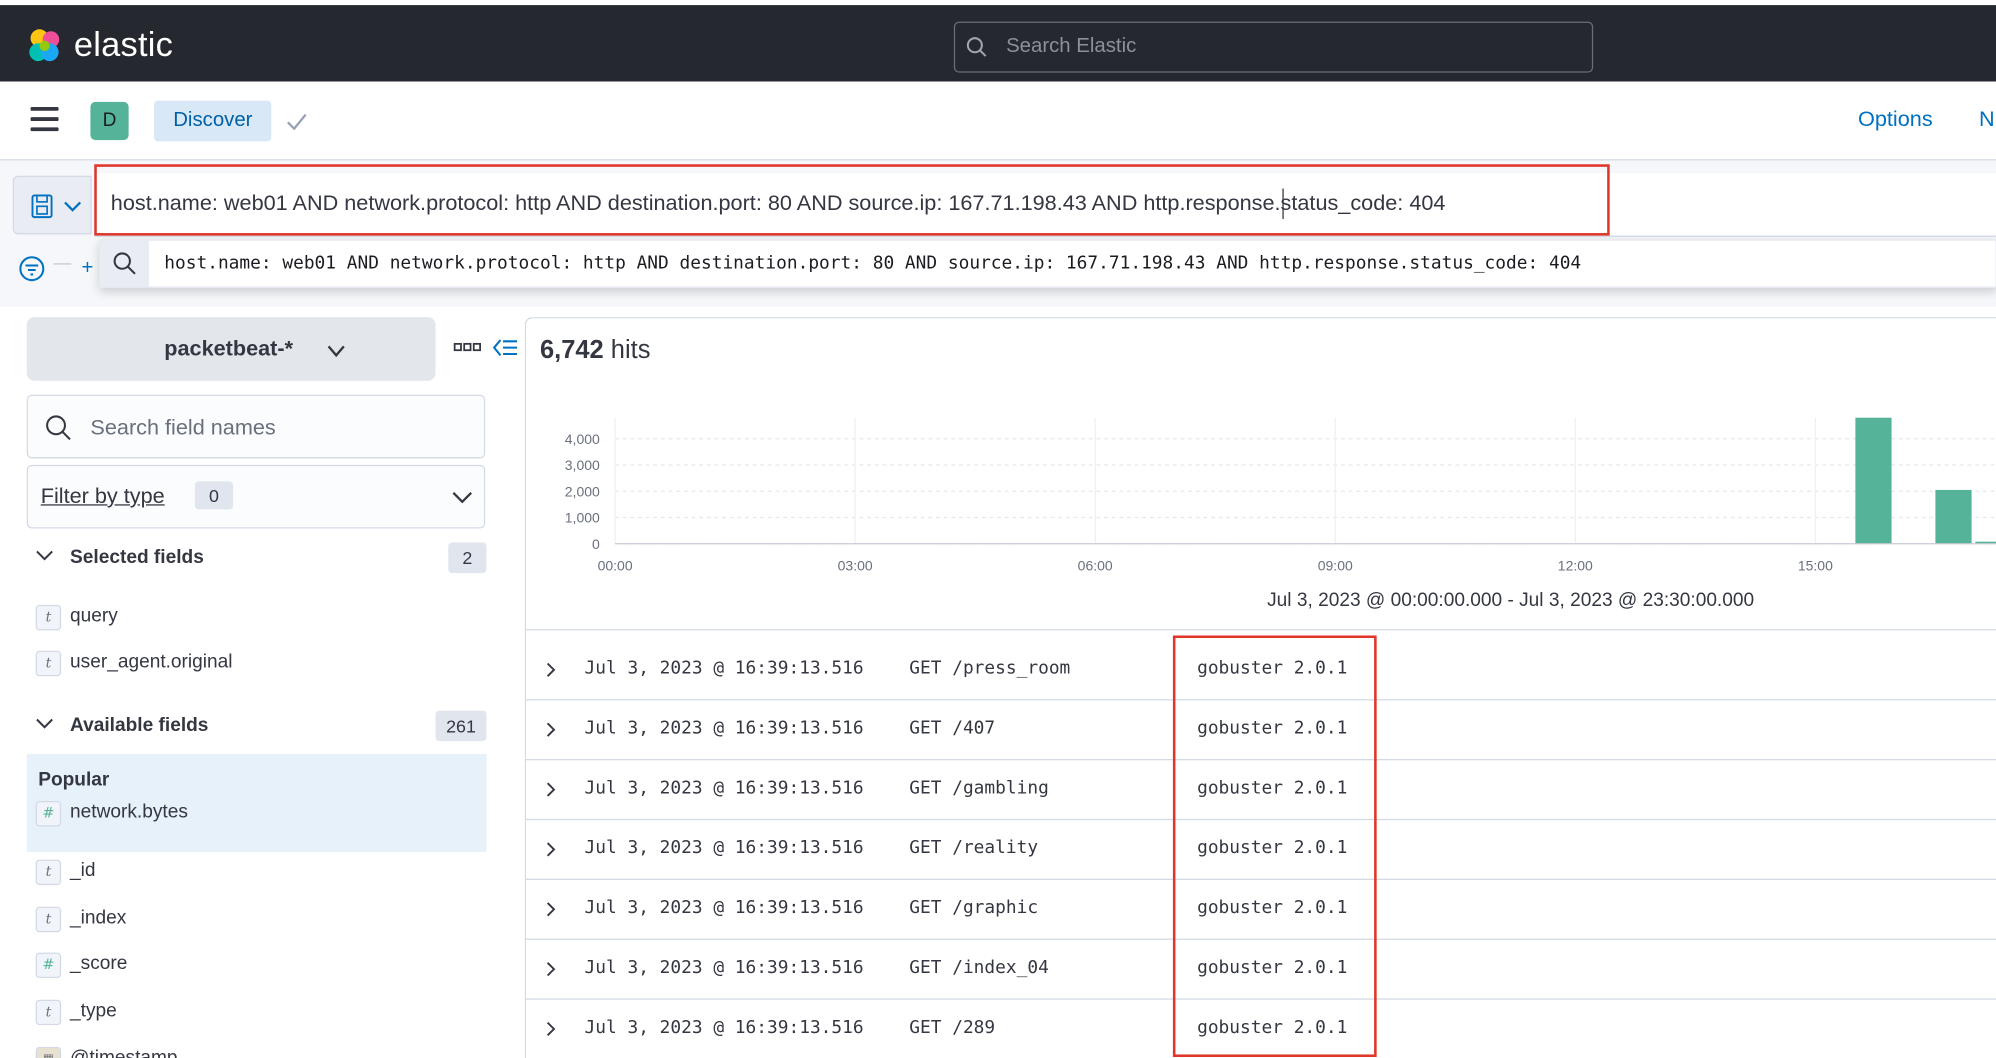  What do you see at coordinates (1273, 47) in the screenshot?
I see `global-search-input: Search Elastic` at bounding box center [1273, 47].